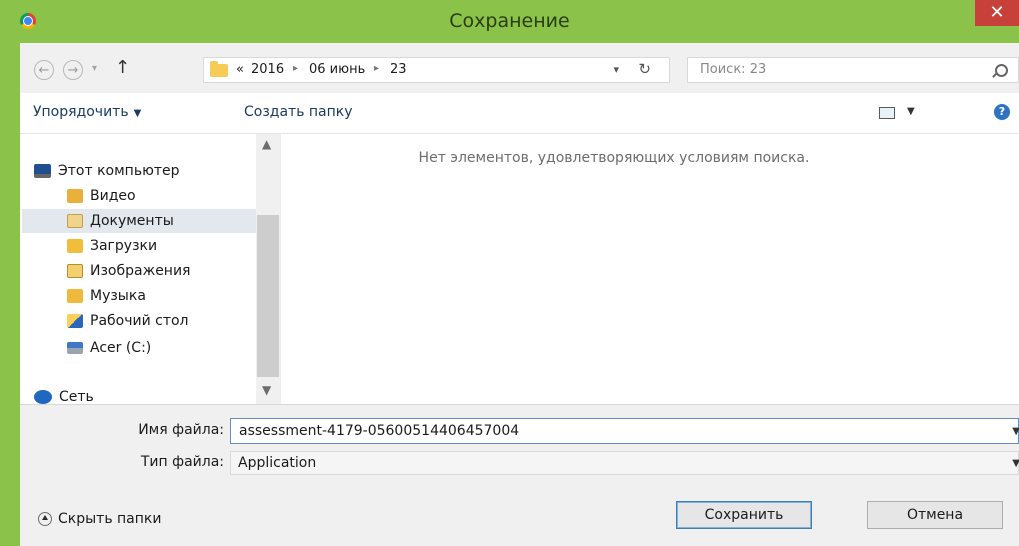  What do you see at coordinates (182, 462) in the screenshot?
I see `filetype-label: Тип файла:` at bounding box center [182, 462].